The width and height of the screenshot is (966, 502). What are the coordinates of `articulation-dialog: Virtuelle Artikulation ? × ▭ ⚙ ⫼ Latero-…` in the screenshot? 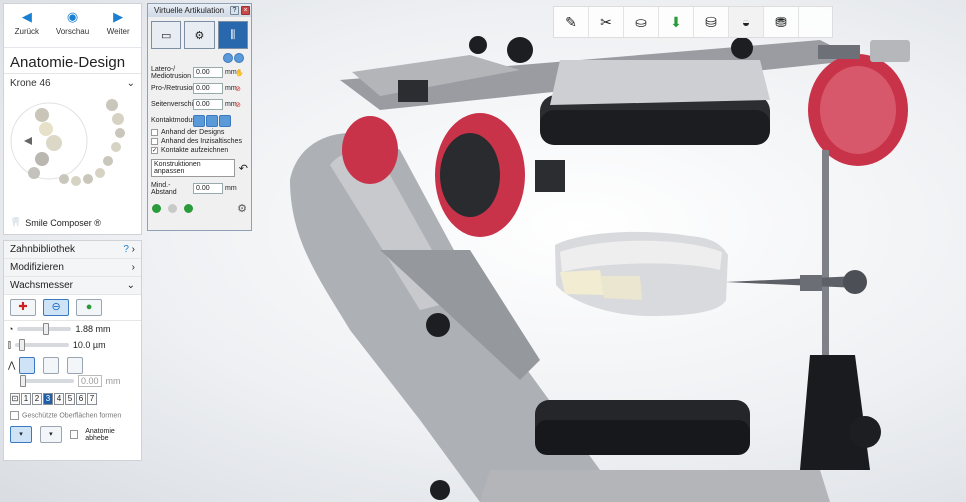 It's located at (199, 117).